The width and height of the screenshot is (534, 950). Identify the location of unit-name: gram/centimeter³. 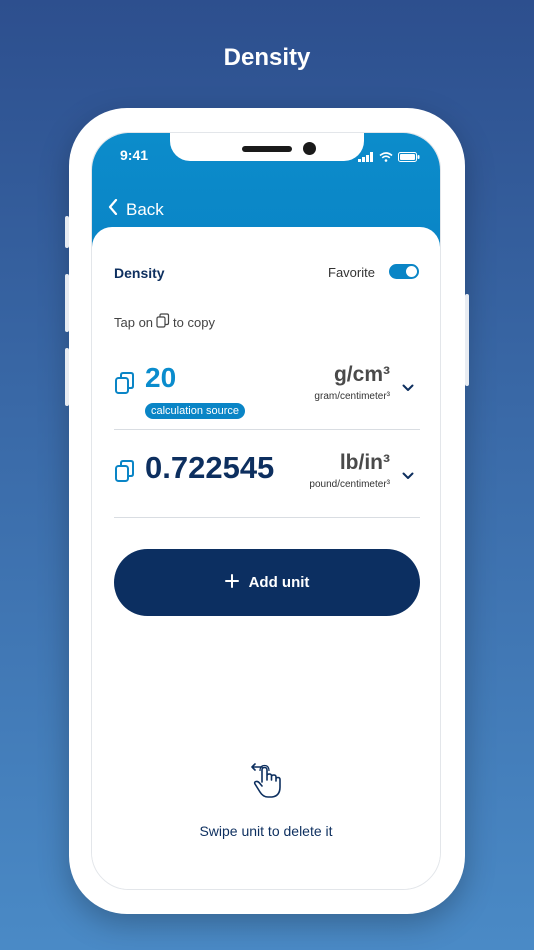
(352, 396).